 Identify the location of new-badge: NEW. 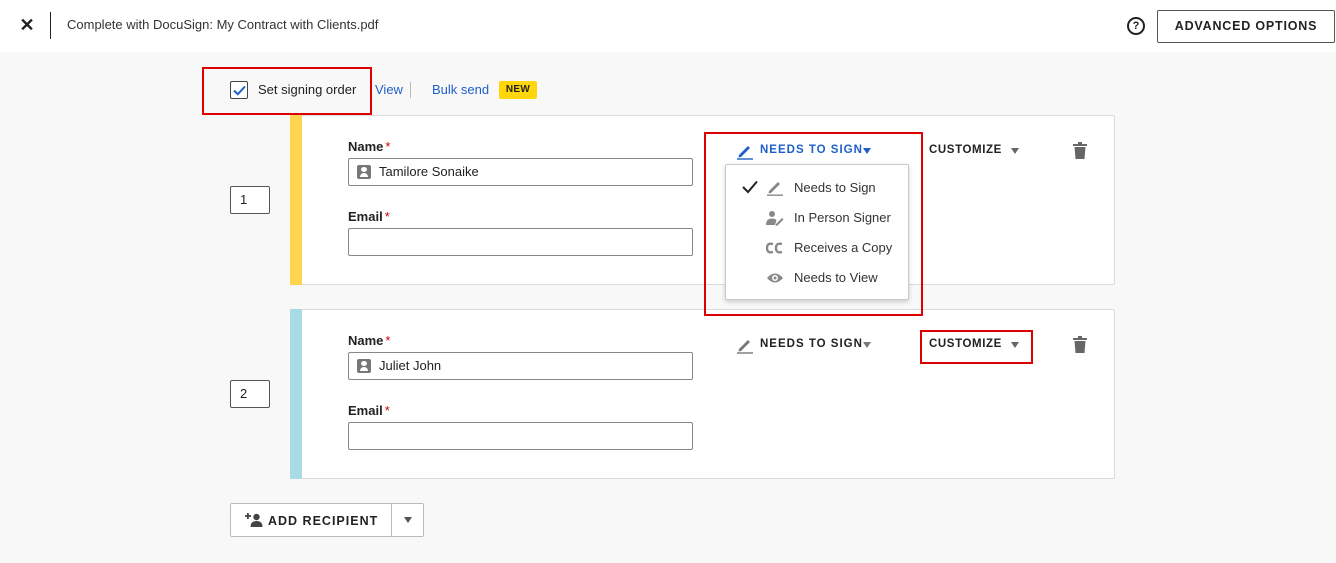
(518, 90).